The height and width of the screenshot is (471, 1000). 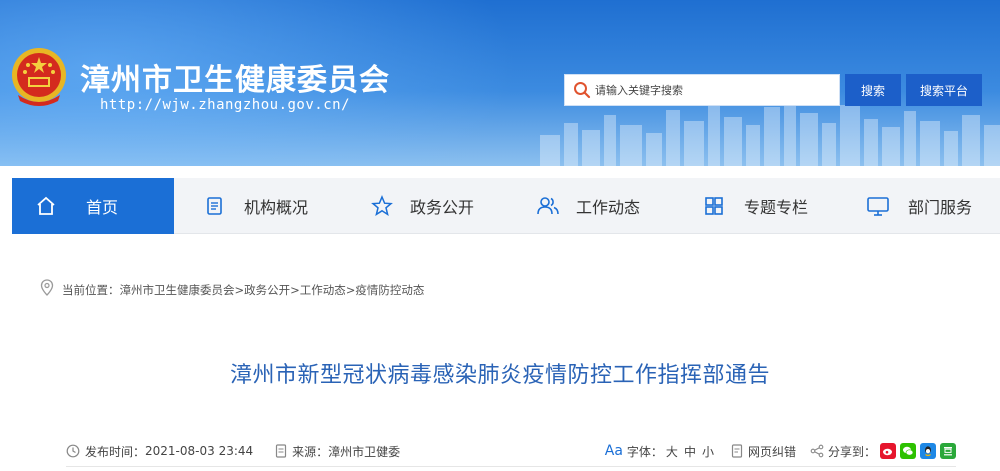 What do you see at coordinates (225, 105) in the screenshot?
I see `site-url: http://wjw.zhangzhou.gov.cn/` at bounding box center [225, 105].